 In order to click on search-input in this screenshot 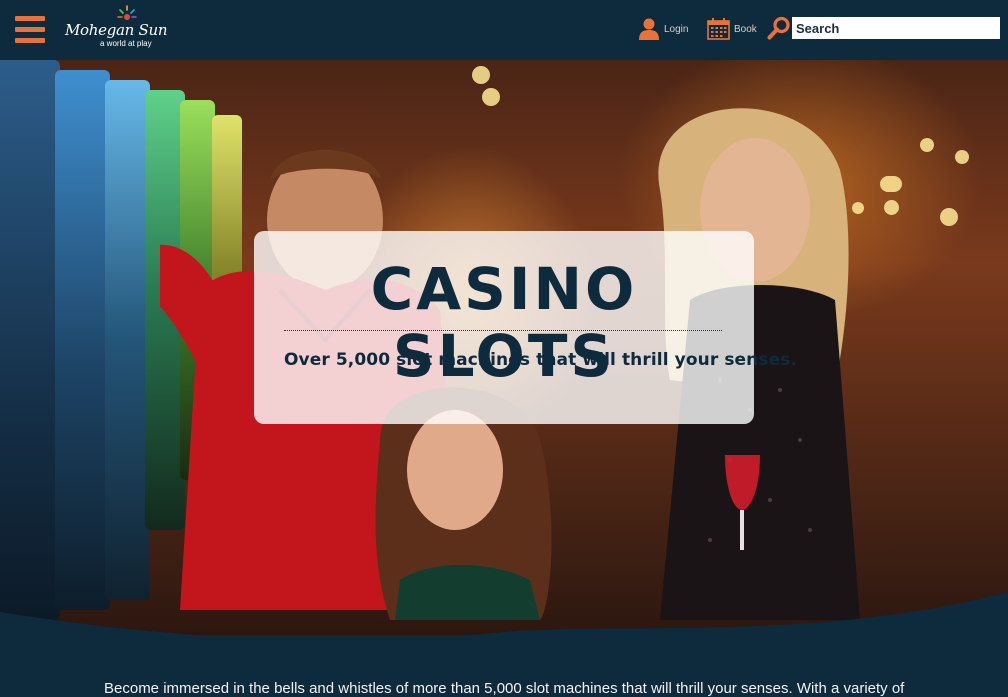, I will do `click(896, 28)`.